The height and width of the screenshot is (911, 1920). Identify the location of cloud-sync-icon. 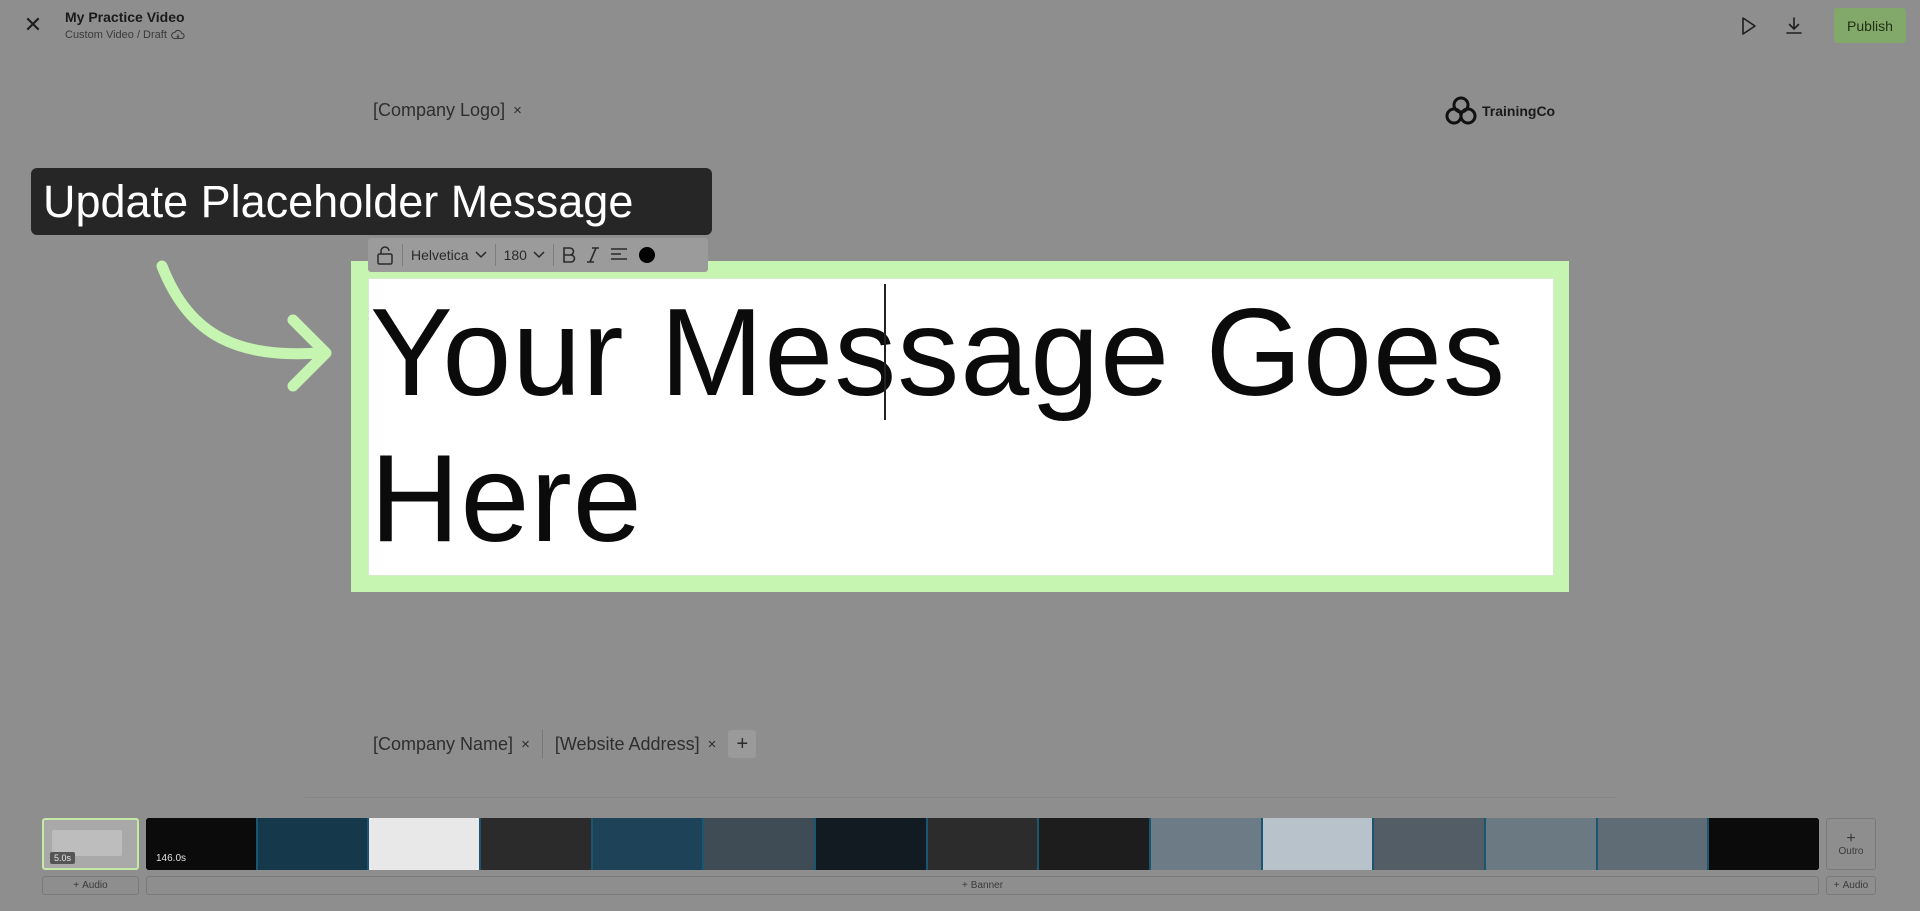
(178, 34).